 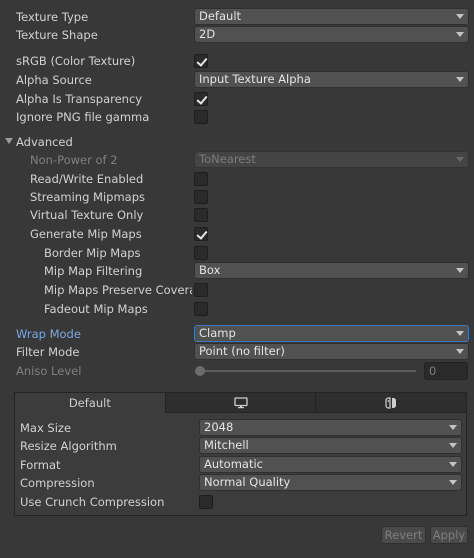 I want to click on tab-switch, so click(x=391, y=403).